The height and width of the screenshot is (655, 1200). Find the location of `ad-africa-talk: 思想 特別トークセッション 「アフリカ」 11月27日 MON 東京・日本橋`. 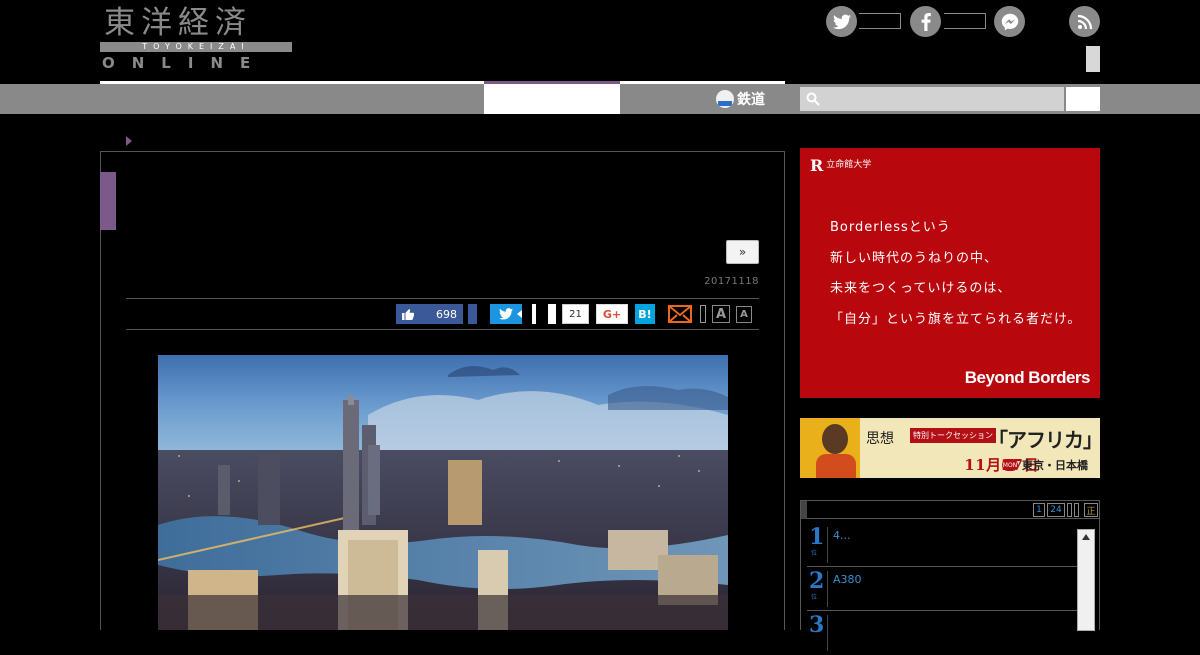

ad-africa-talk: 思想 特別トークセッション 「アフリカ」 11月27日 MON 東京・日本橋 is located at coordinates (950, 448).